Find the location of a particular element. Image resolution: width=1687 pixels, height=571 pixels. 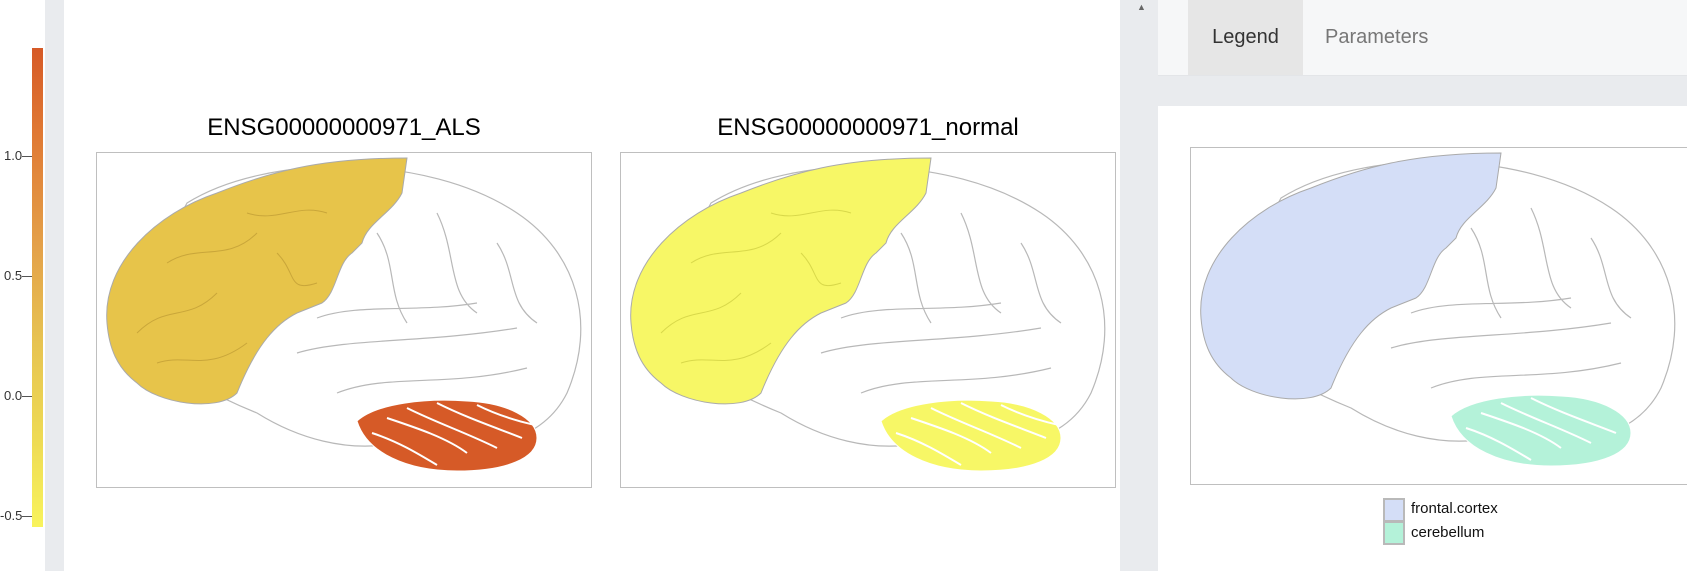

color-scale-tick-label: 0.0 is located at coordinates (13, 395).